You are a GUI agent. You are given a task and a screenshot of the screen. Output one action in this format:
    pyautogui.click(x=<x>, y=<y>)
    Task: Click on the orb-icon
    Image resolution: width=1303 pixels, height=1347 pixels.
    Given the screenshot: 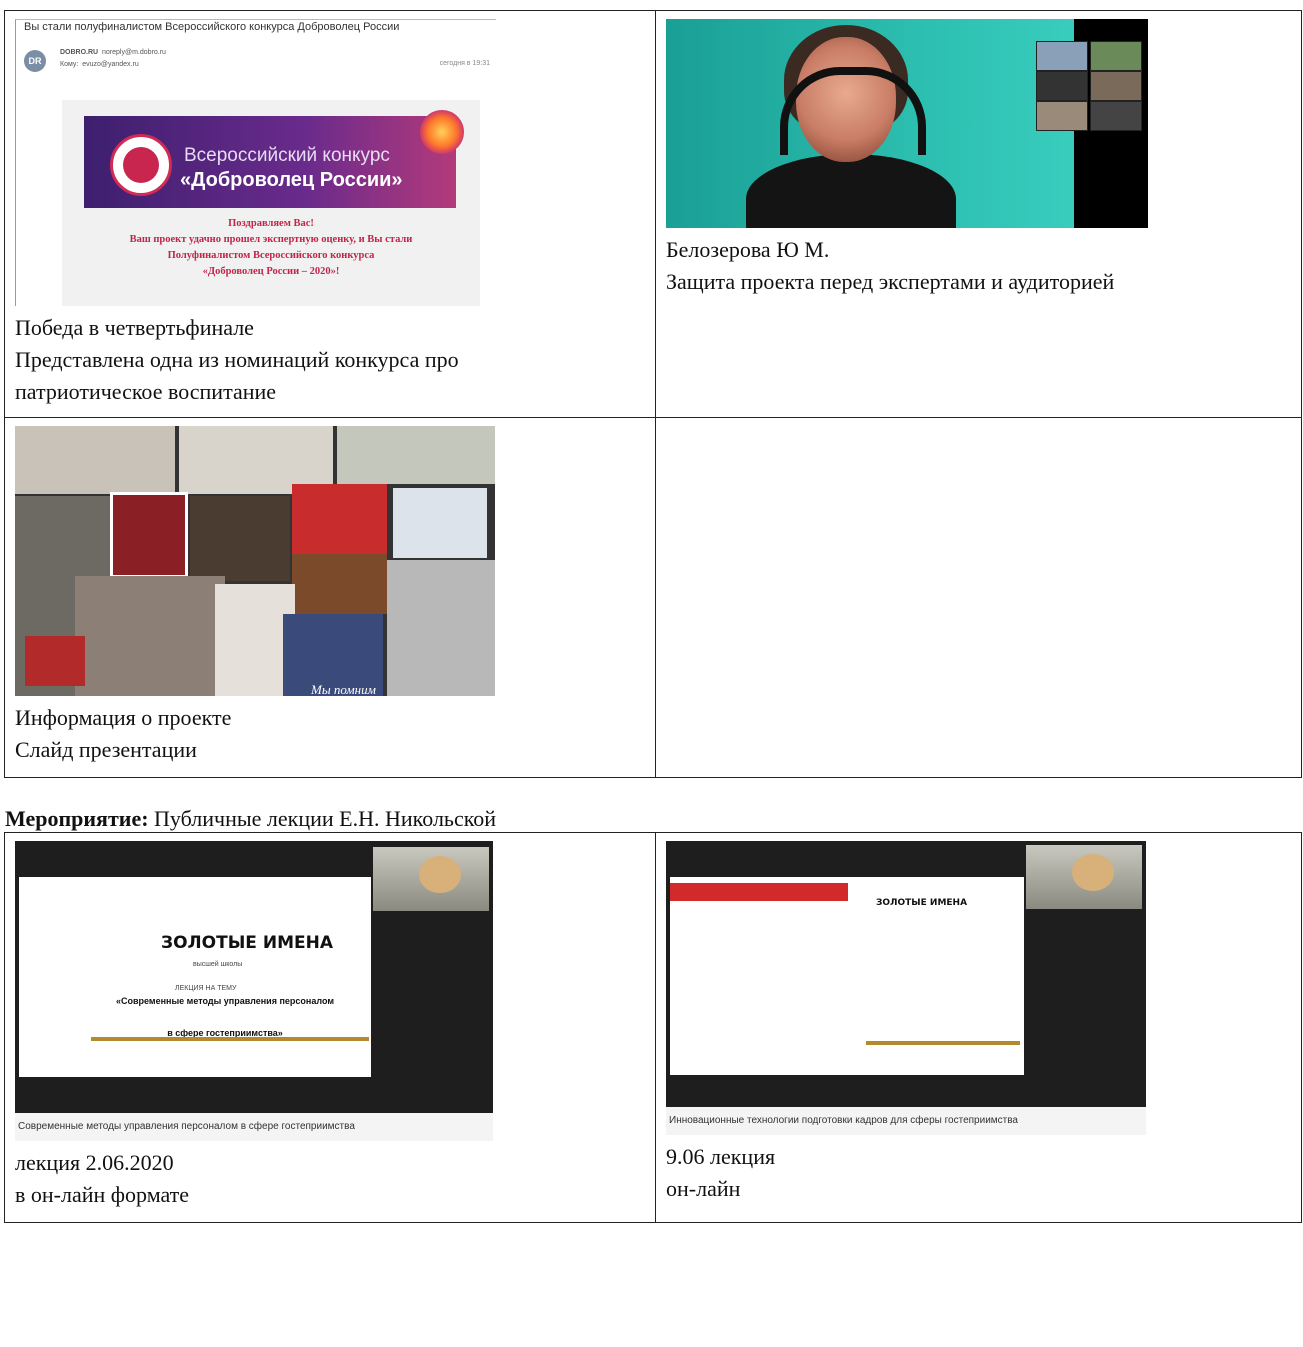 What is the action you would take?
    pyautogui.click(x=442, y=132)
    